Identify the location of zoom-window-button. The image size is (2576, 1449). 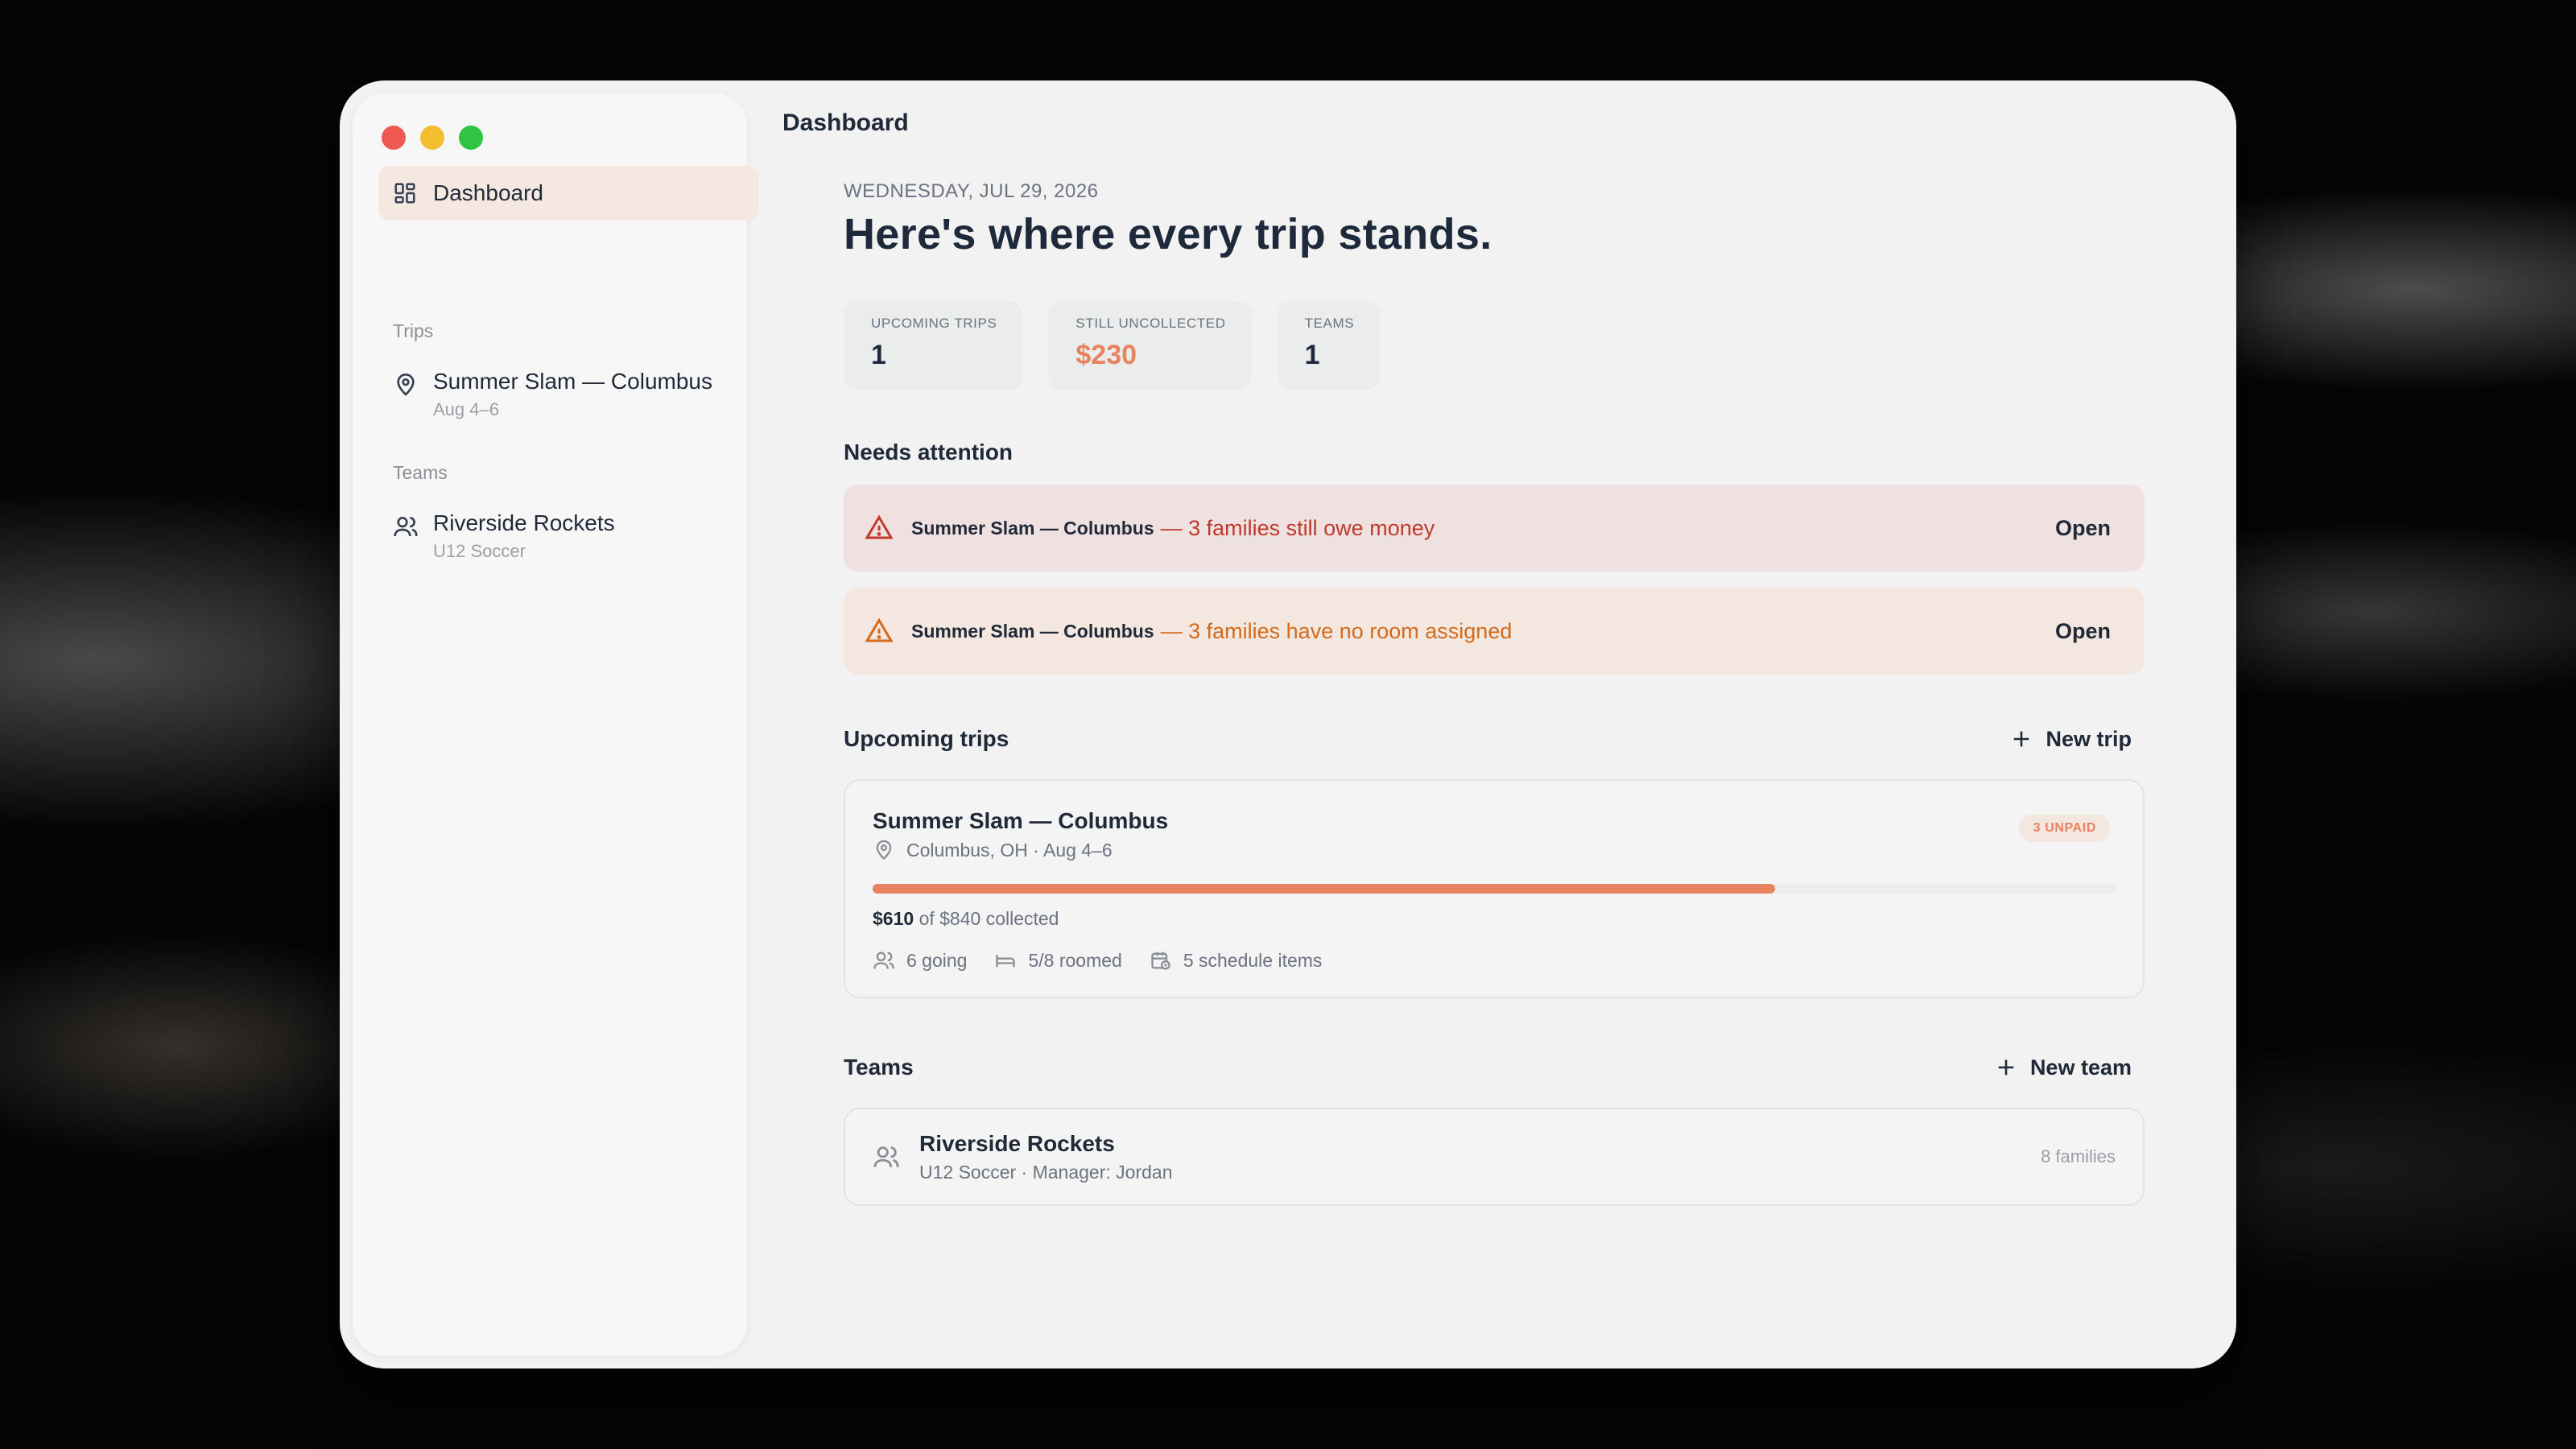
(471, 138).